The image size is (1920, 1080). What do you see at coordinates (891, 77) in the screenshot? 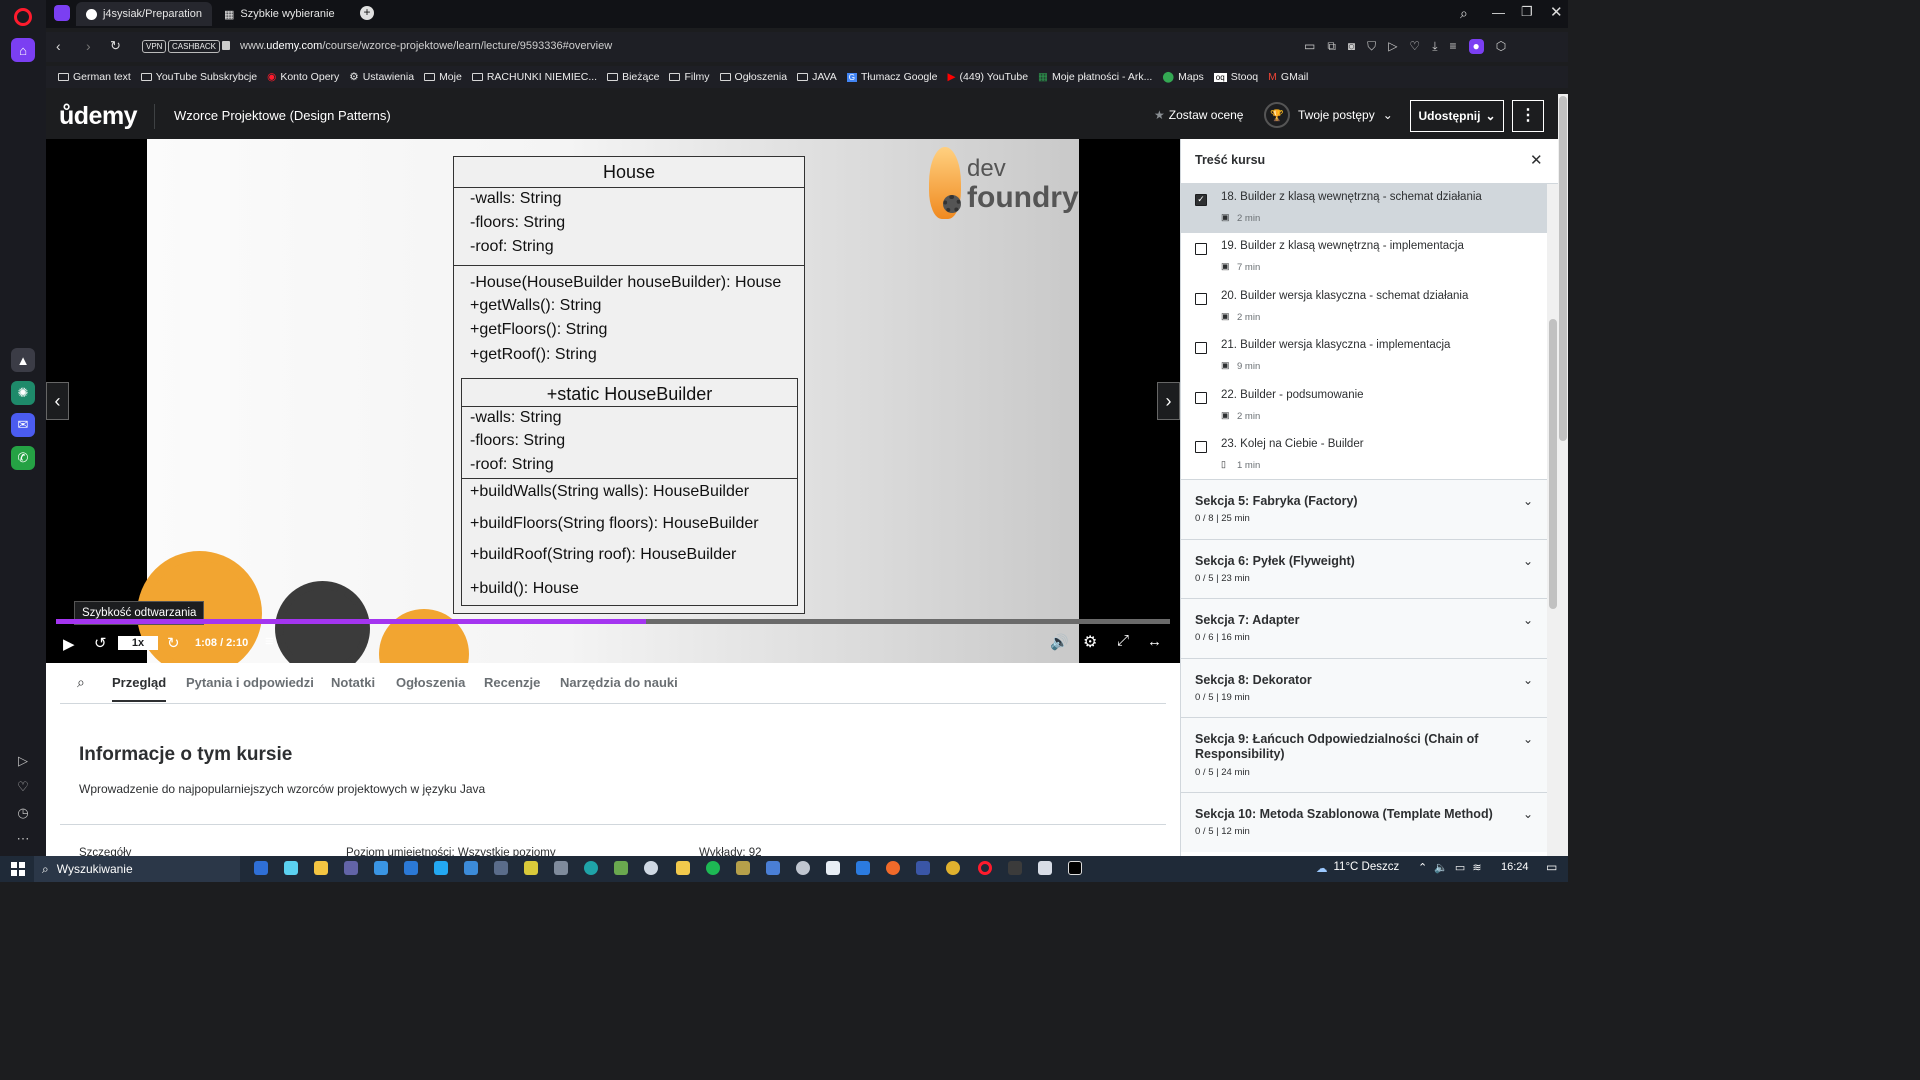
I see `bookmark: G Tłumacz Google` at bounding box center [891, 77].